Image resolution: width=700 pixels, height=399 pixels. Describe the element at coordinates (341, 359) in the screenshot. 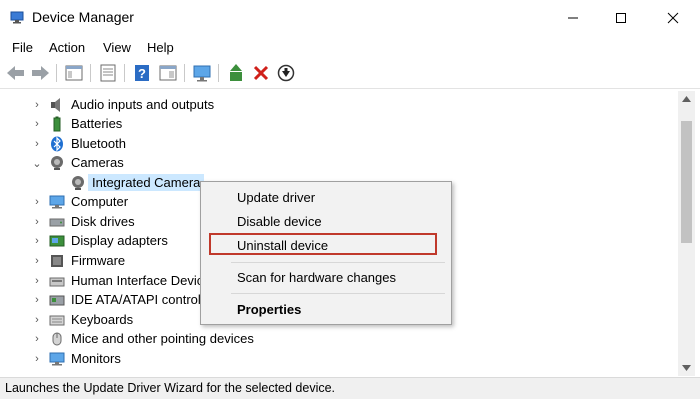

I see `tree-item-monitors: › Monitors` at that location.